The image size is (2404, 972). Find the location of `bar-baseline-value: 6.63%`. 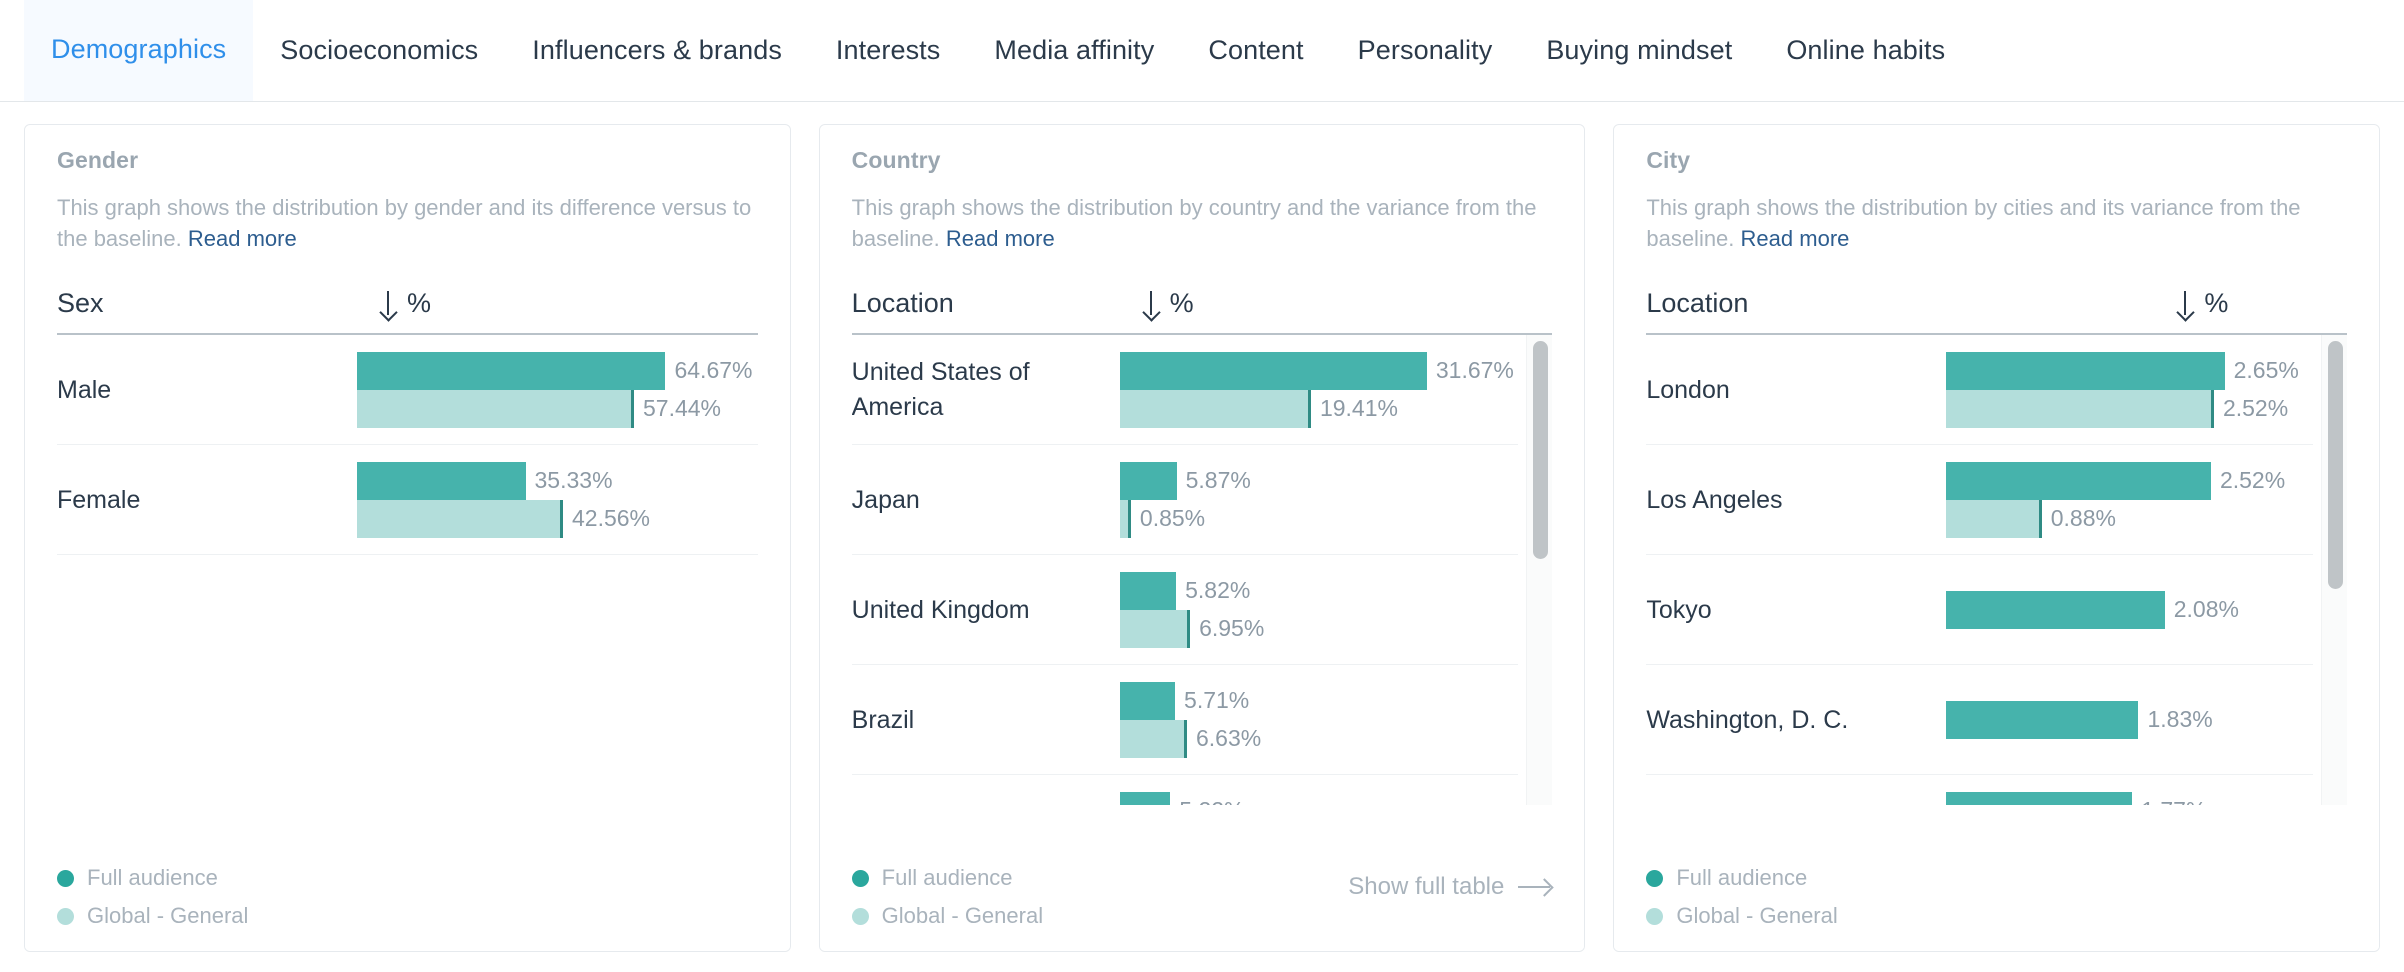

bar-baseline-value: 6.63% is located at coordinates (1228, 738).